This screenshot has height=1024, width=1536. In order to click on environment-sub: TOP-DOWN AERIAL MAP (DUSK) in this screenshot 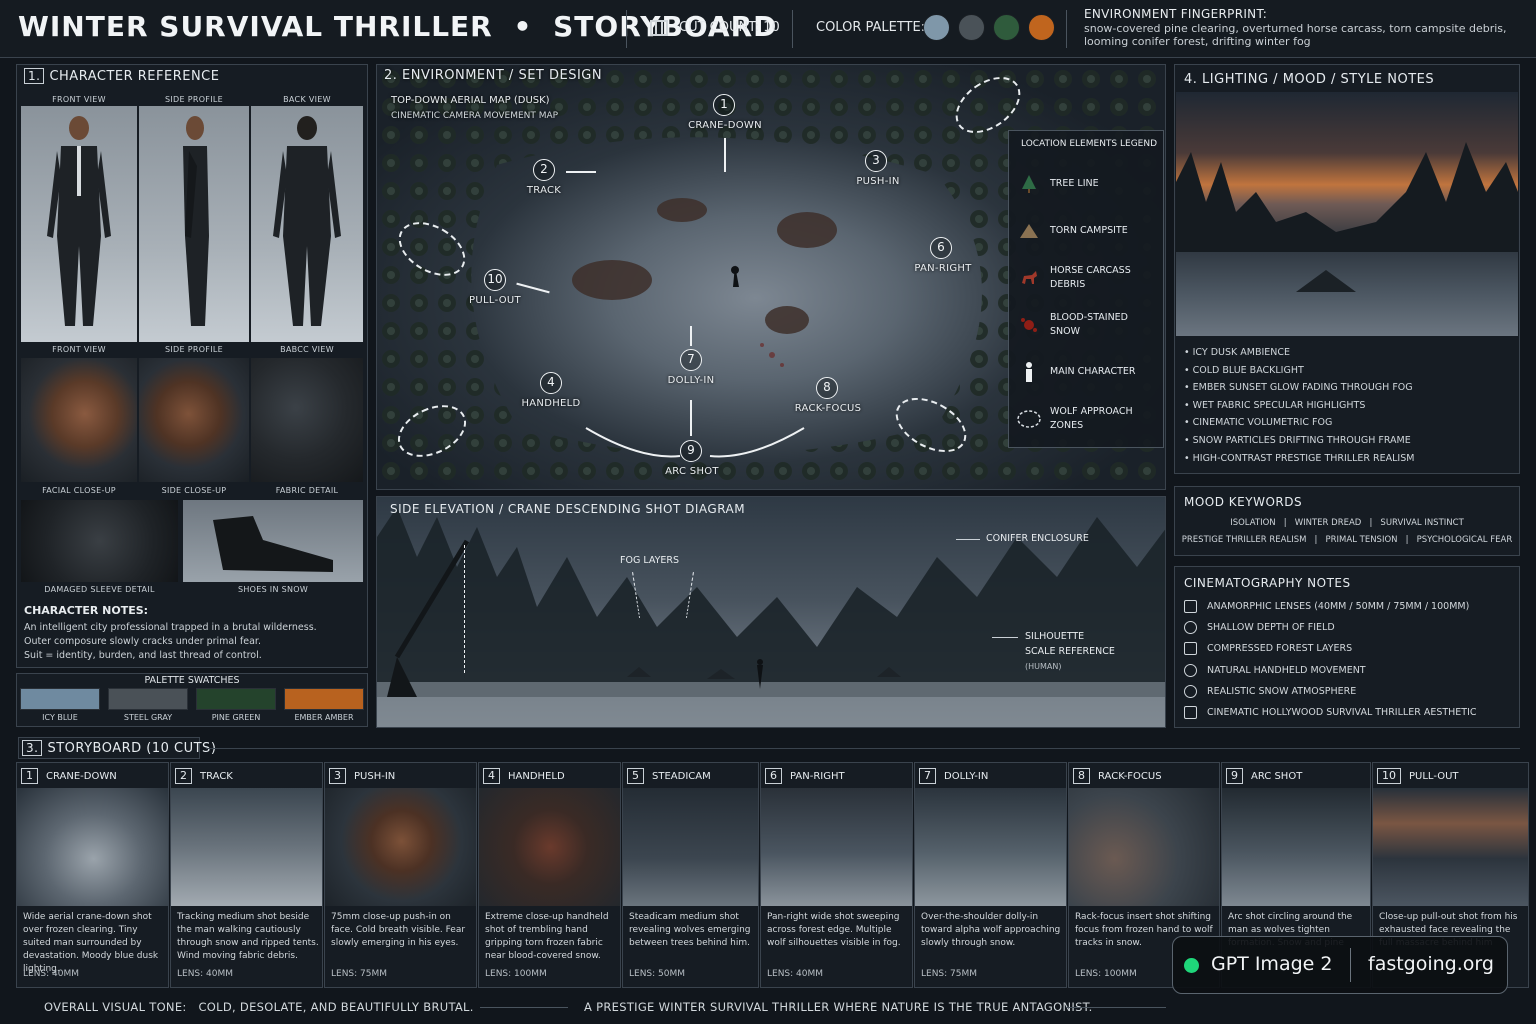, I will do `click(470, 100)`.